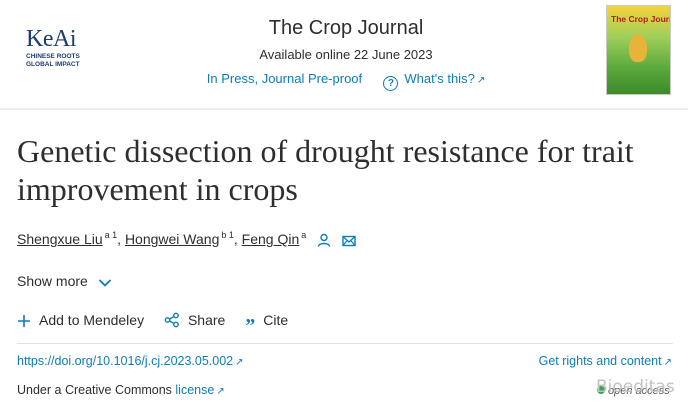 The height and width of the screenshot is (410, 688). Describe the element at coordinates (104, 283) in the screenshot. I see `chevron-down-icon` at that location.